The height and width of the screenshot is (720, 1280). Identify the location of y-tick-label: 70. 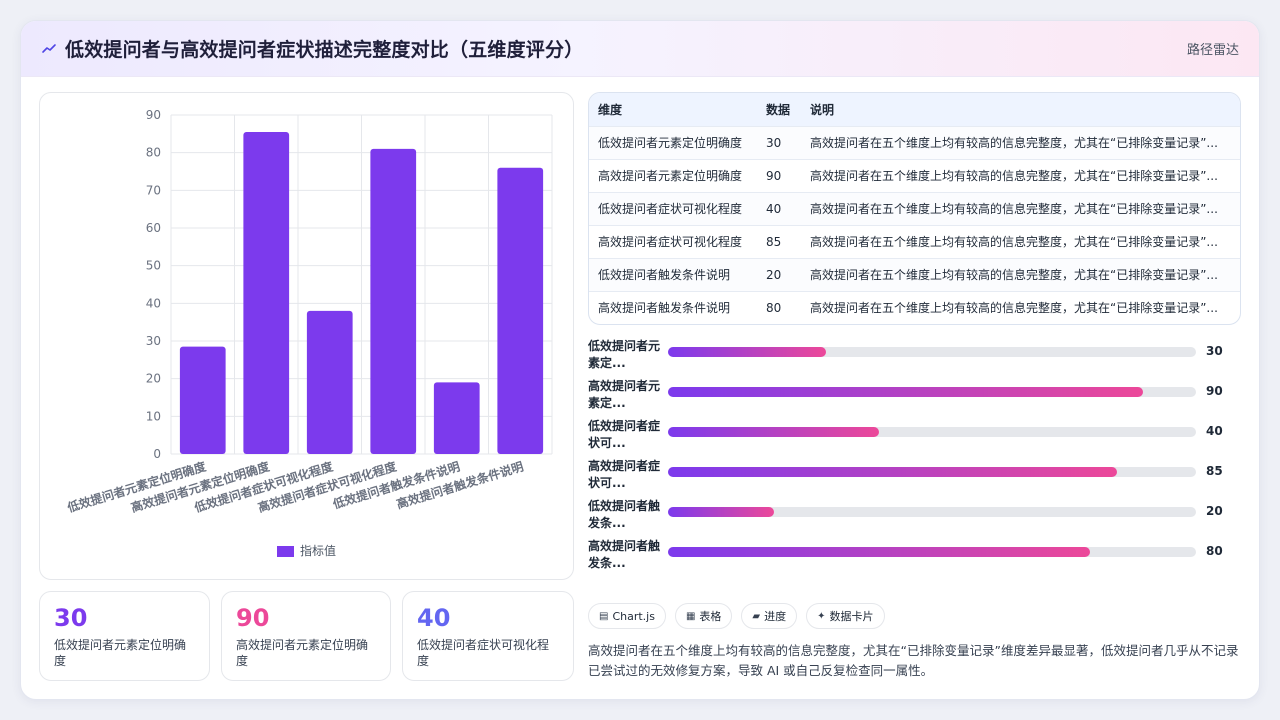
(153, 190).